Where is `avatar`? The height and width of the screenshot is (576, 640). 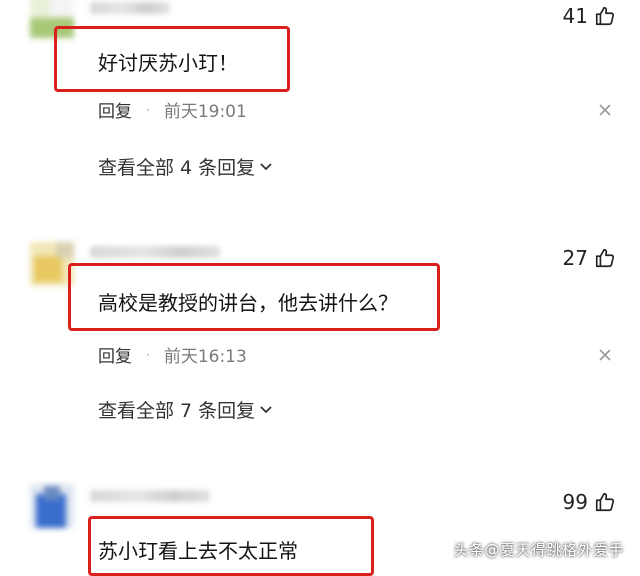 avatar is located at coordinates (52, 506).